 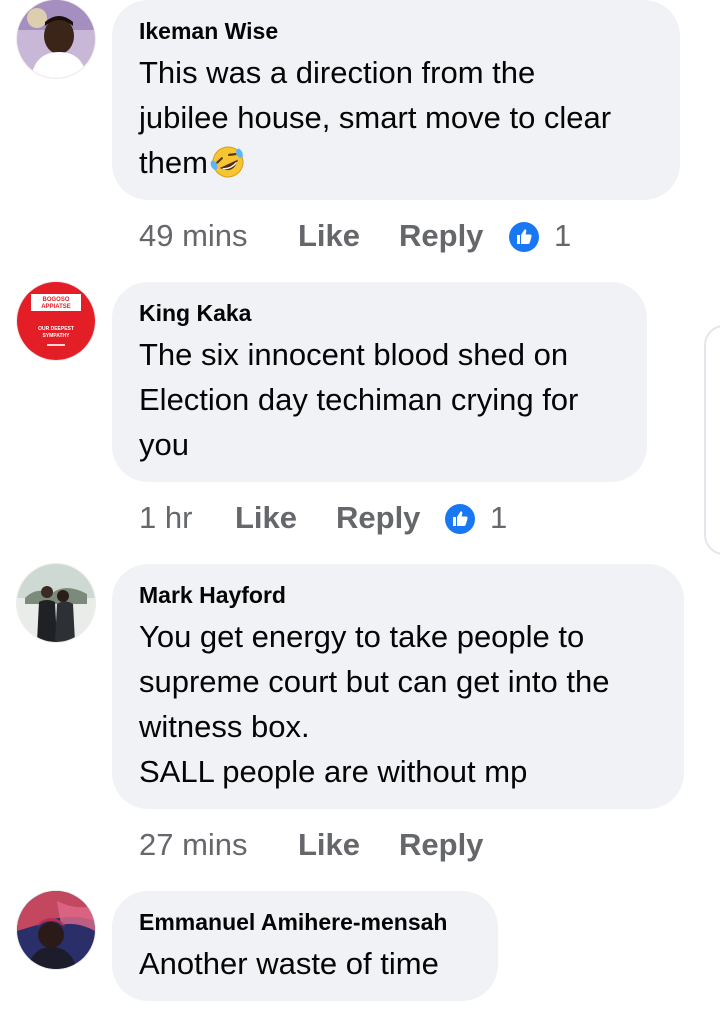 What do you see at coordinates (380, 313) in the screenshot?
I see `comment-author: King Kaka` at bounding box center [380, 313].